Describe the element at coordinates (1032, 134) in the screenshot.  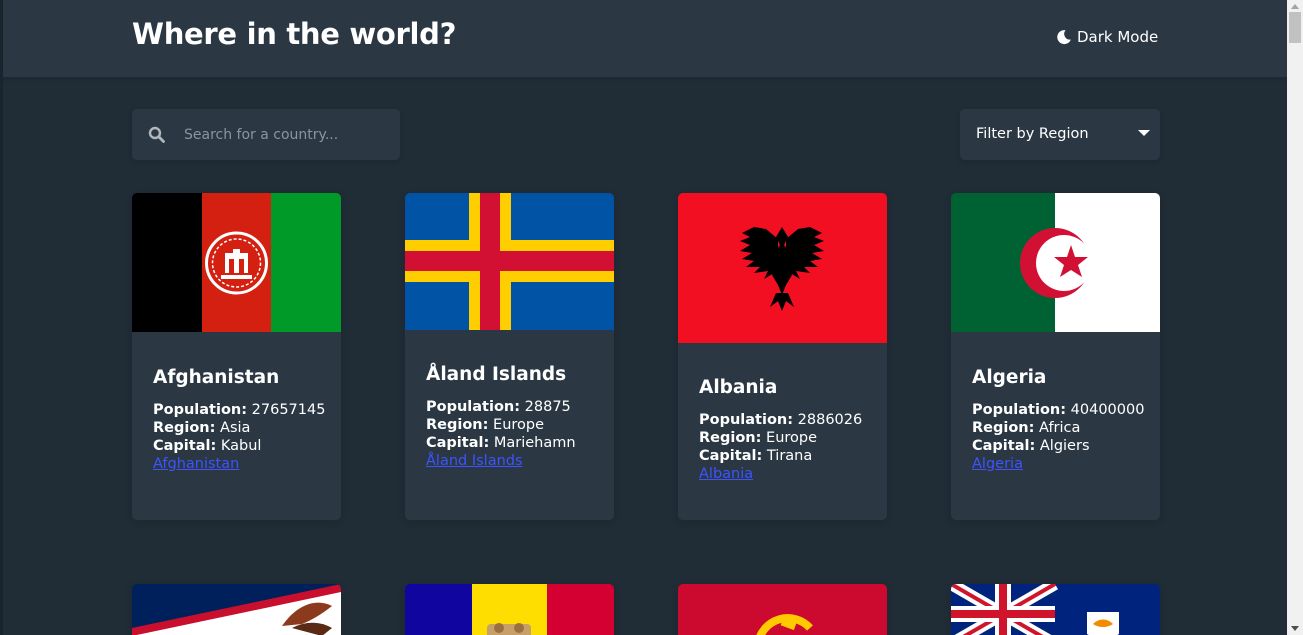
I see `region-filter-label: Filter by Region` at that location.